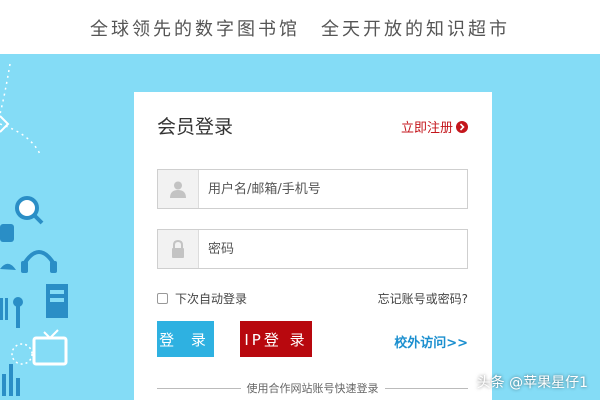 The image size is (600, 400). I want to click on watermark: 头条 @苹果星仔1, so click(532, 383).